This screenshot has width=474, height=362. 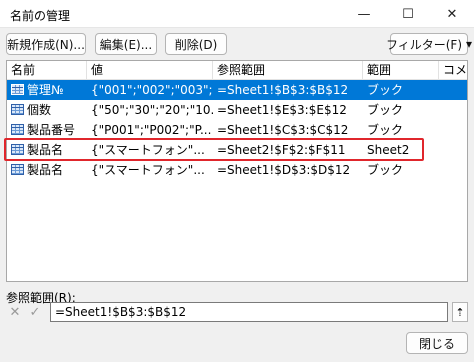 I want to click on maximize-icon: ☐, so click(x=408, y=14).